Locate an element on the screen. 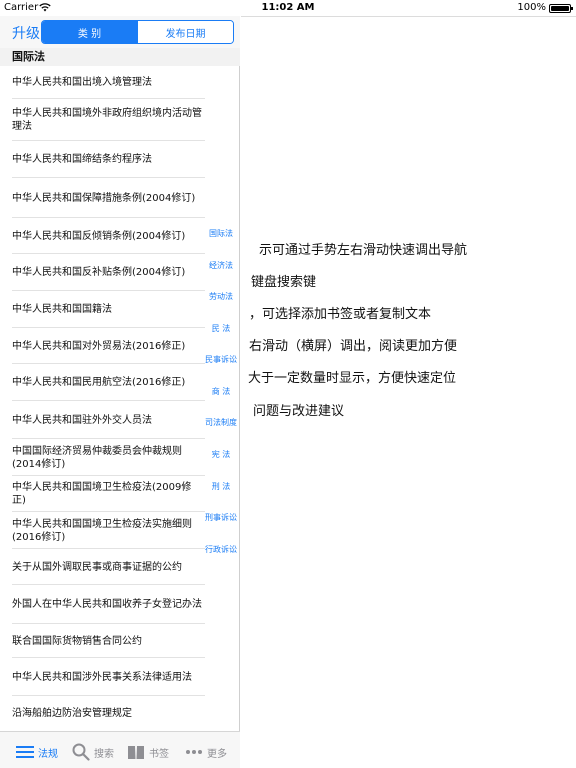 The height and width of the screenshot is (768, 576). book-icon is located at coordinates (136, 752).